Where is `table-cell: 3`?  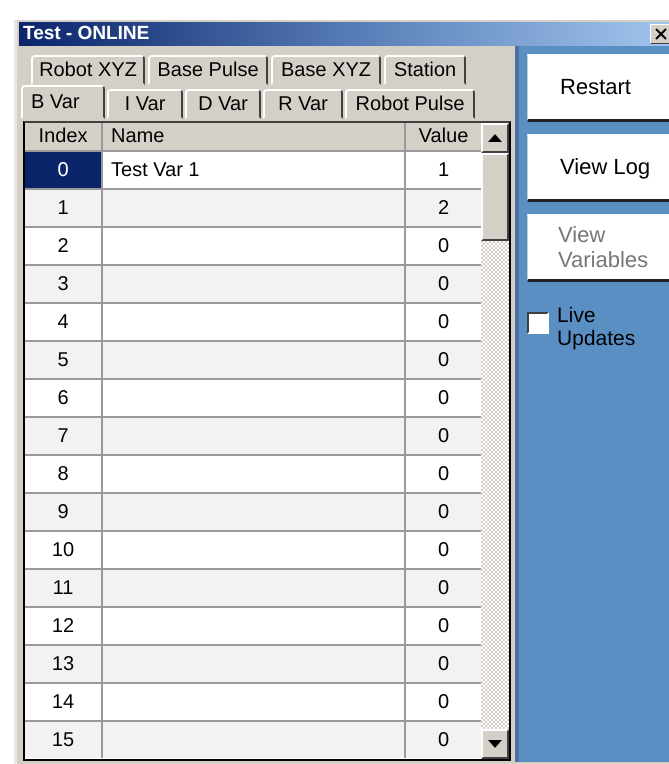
table-cell: 3 is located at coordinates (64, 284).